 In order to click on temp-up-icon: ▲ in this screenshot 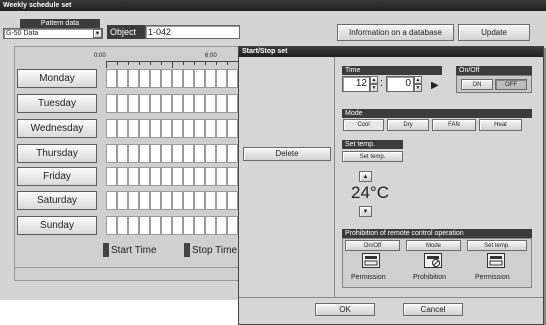, I will do `click(365, 176)`.